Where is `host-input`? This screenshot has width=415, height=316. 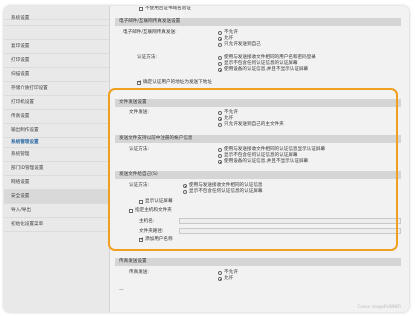 host-input is located at coordinates (290, 221).